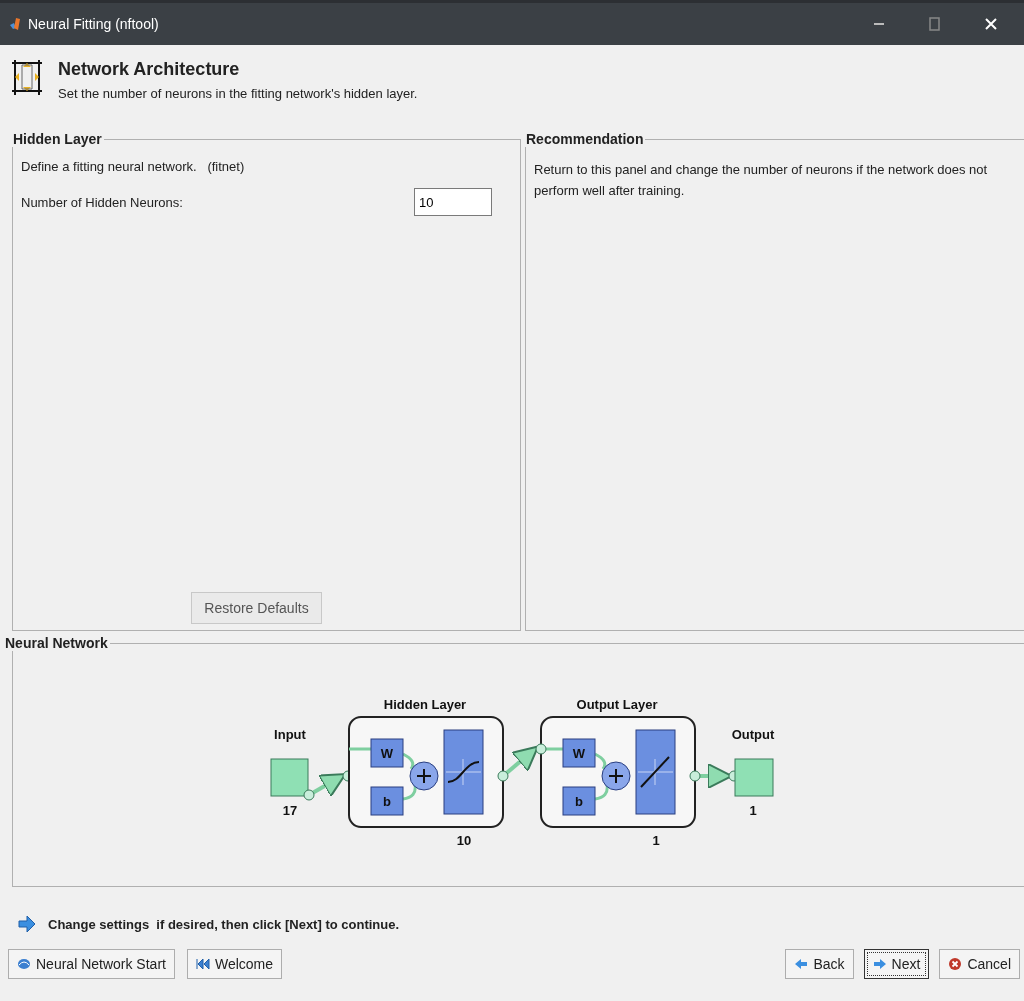  Describe the element at coordinates (617, 704) in the screenshot. I see `layer-title: Output Layer` at that location.